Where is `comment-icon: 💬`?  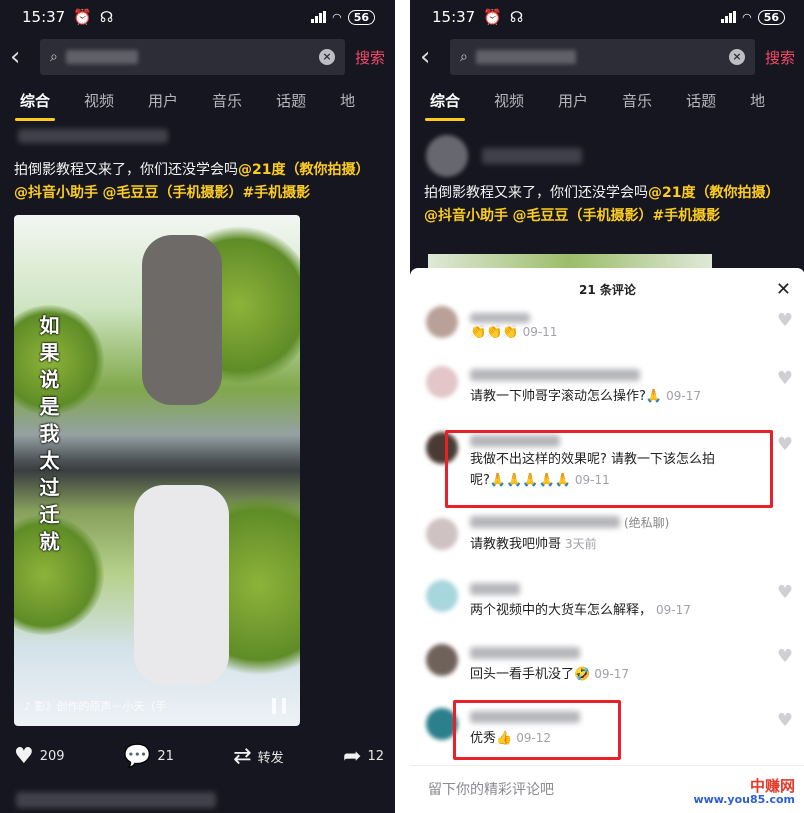 comment-icon: 💬 is located at coordinates (137, 756).